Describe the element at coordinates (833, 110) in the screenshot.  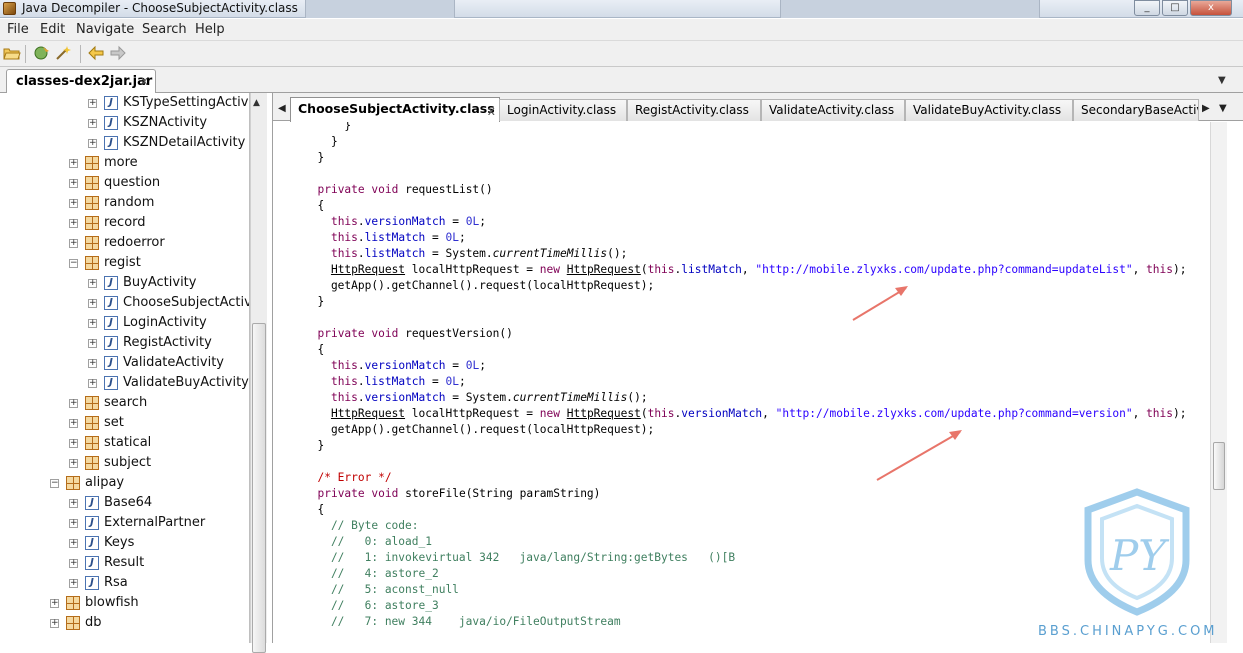
I see `tab-validateactivity: ValidateActivity.class` at that location.